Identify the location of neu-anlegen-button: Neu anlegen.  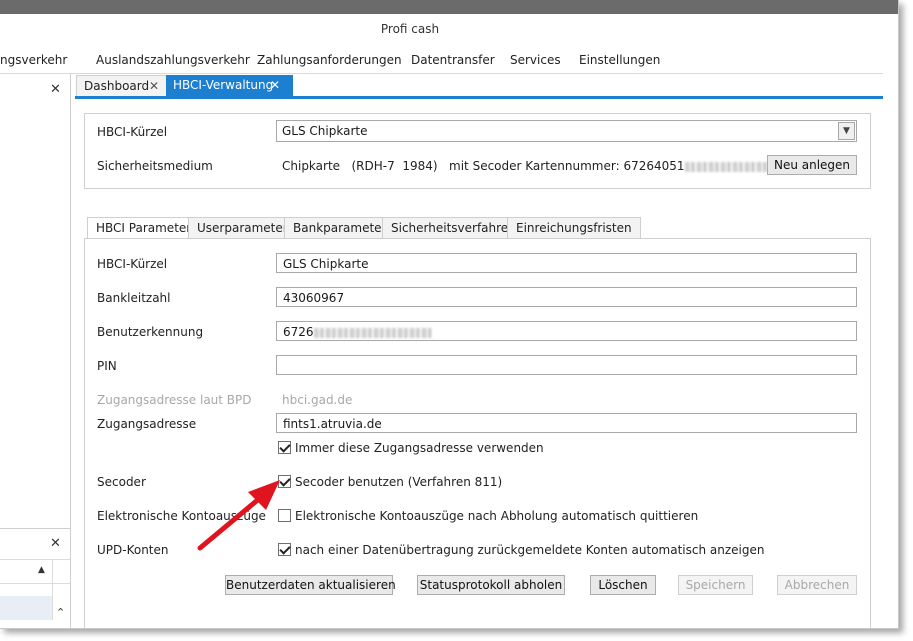
(812, 165).